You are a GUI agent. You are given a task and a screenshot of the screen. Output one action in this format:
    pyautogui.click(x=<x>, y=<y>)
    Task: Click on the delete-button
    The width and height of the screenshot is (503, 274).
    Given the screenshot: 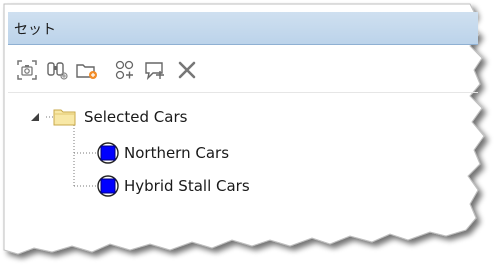 What is the action you would take?
    pyautogui.click(x=187, y=70)
    